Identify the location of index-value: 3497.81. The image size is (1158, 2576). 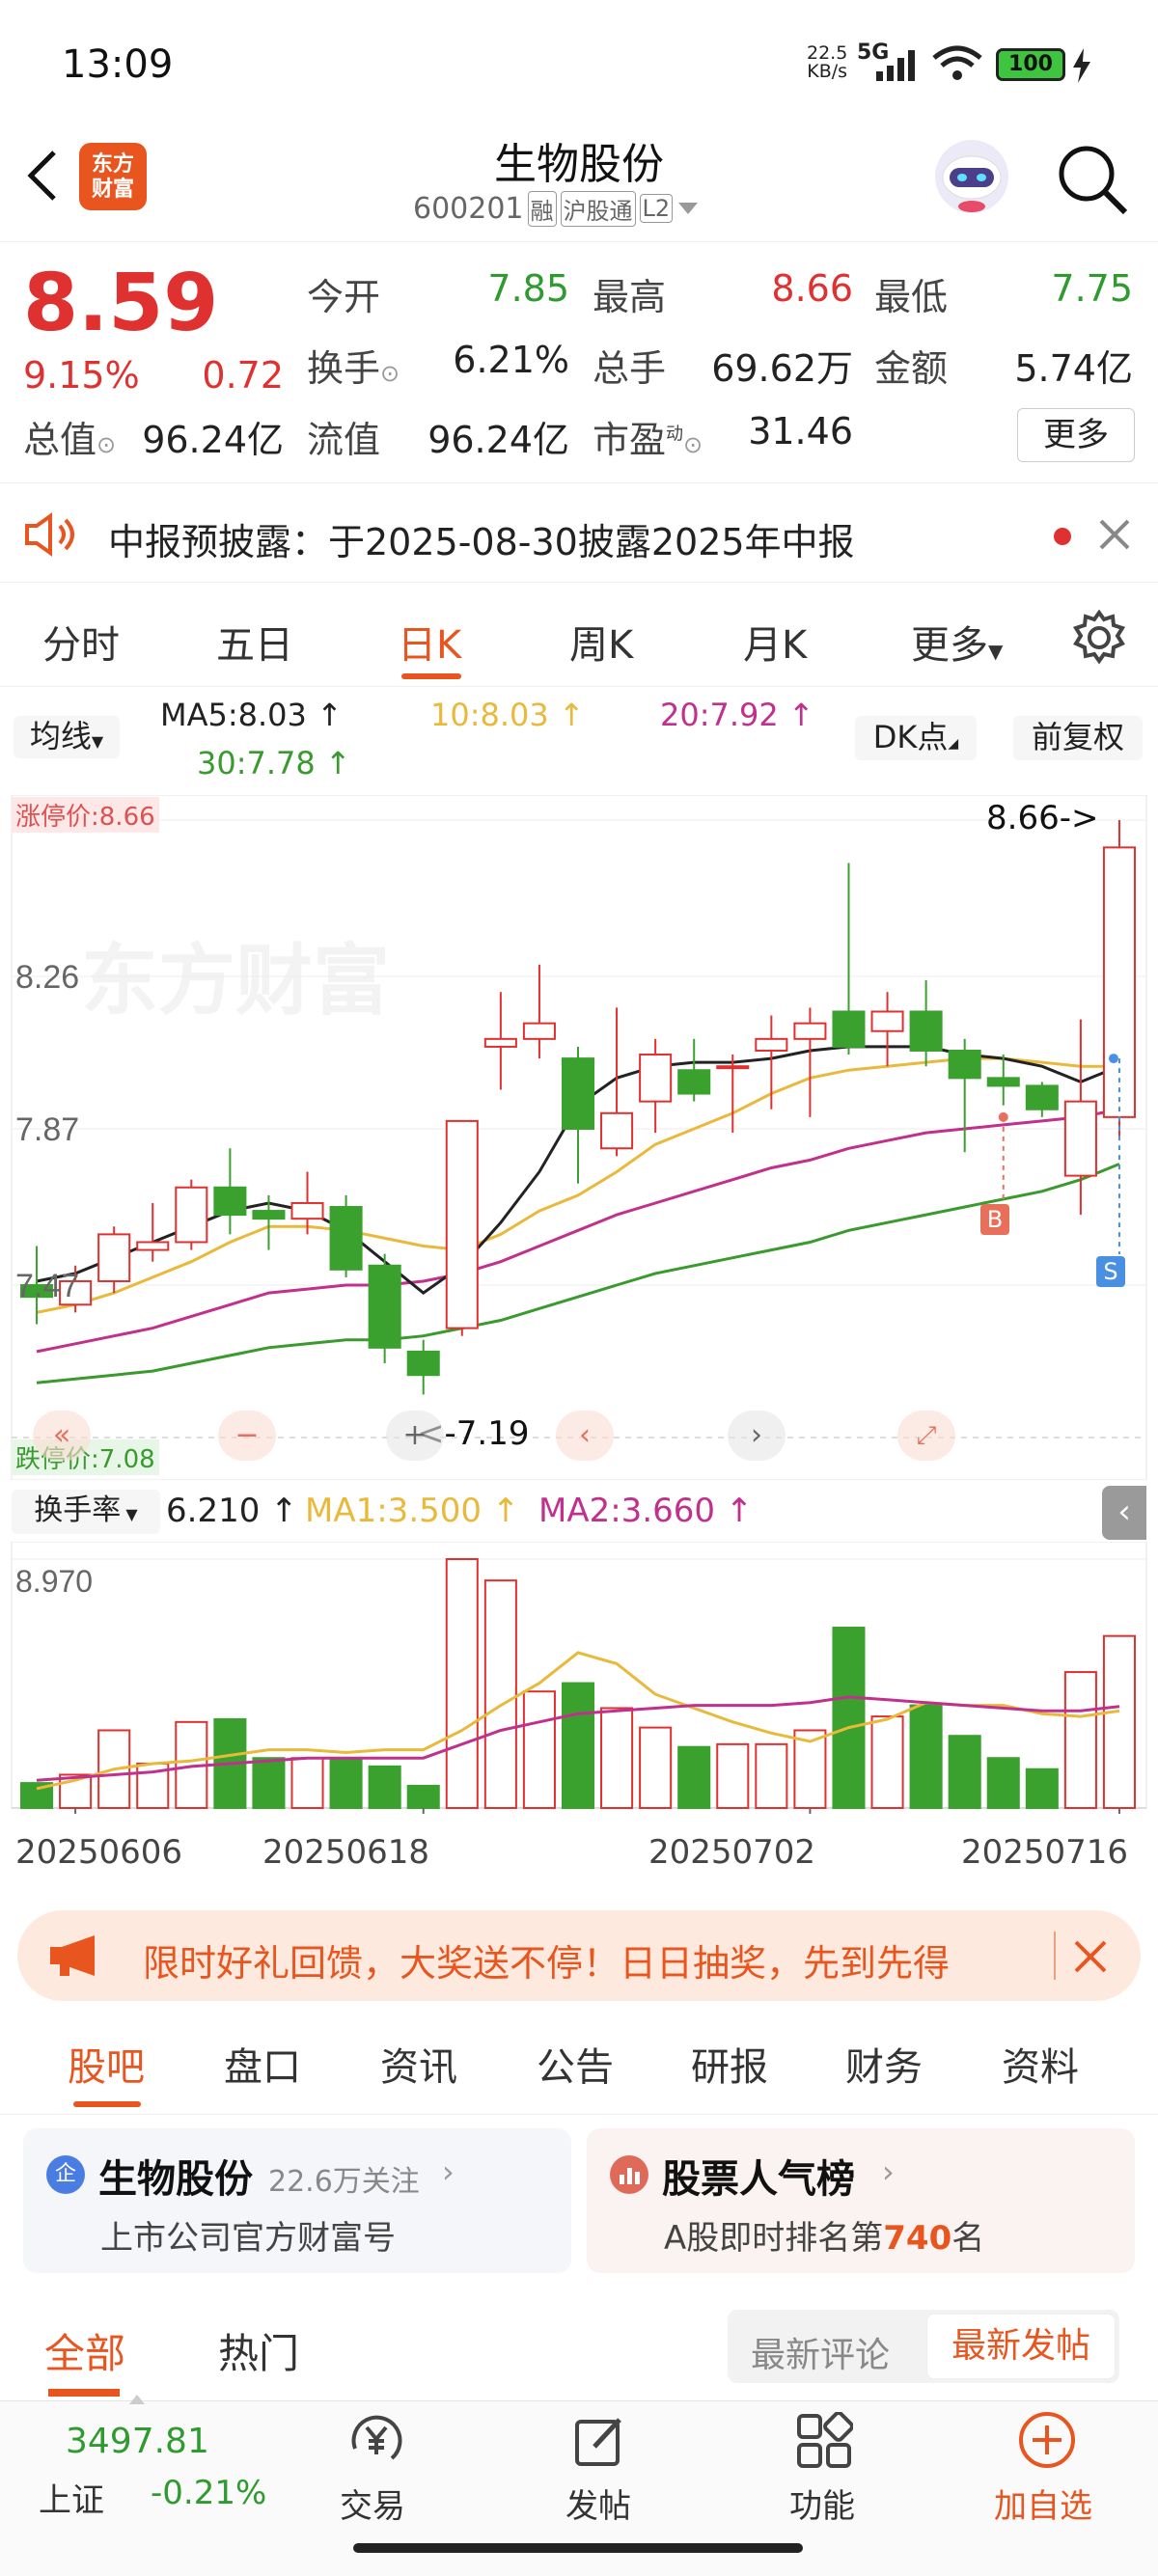
(137, 2441).